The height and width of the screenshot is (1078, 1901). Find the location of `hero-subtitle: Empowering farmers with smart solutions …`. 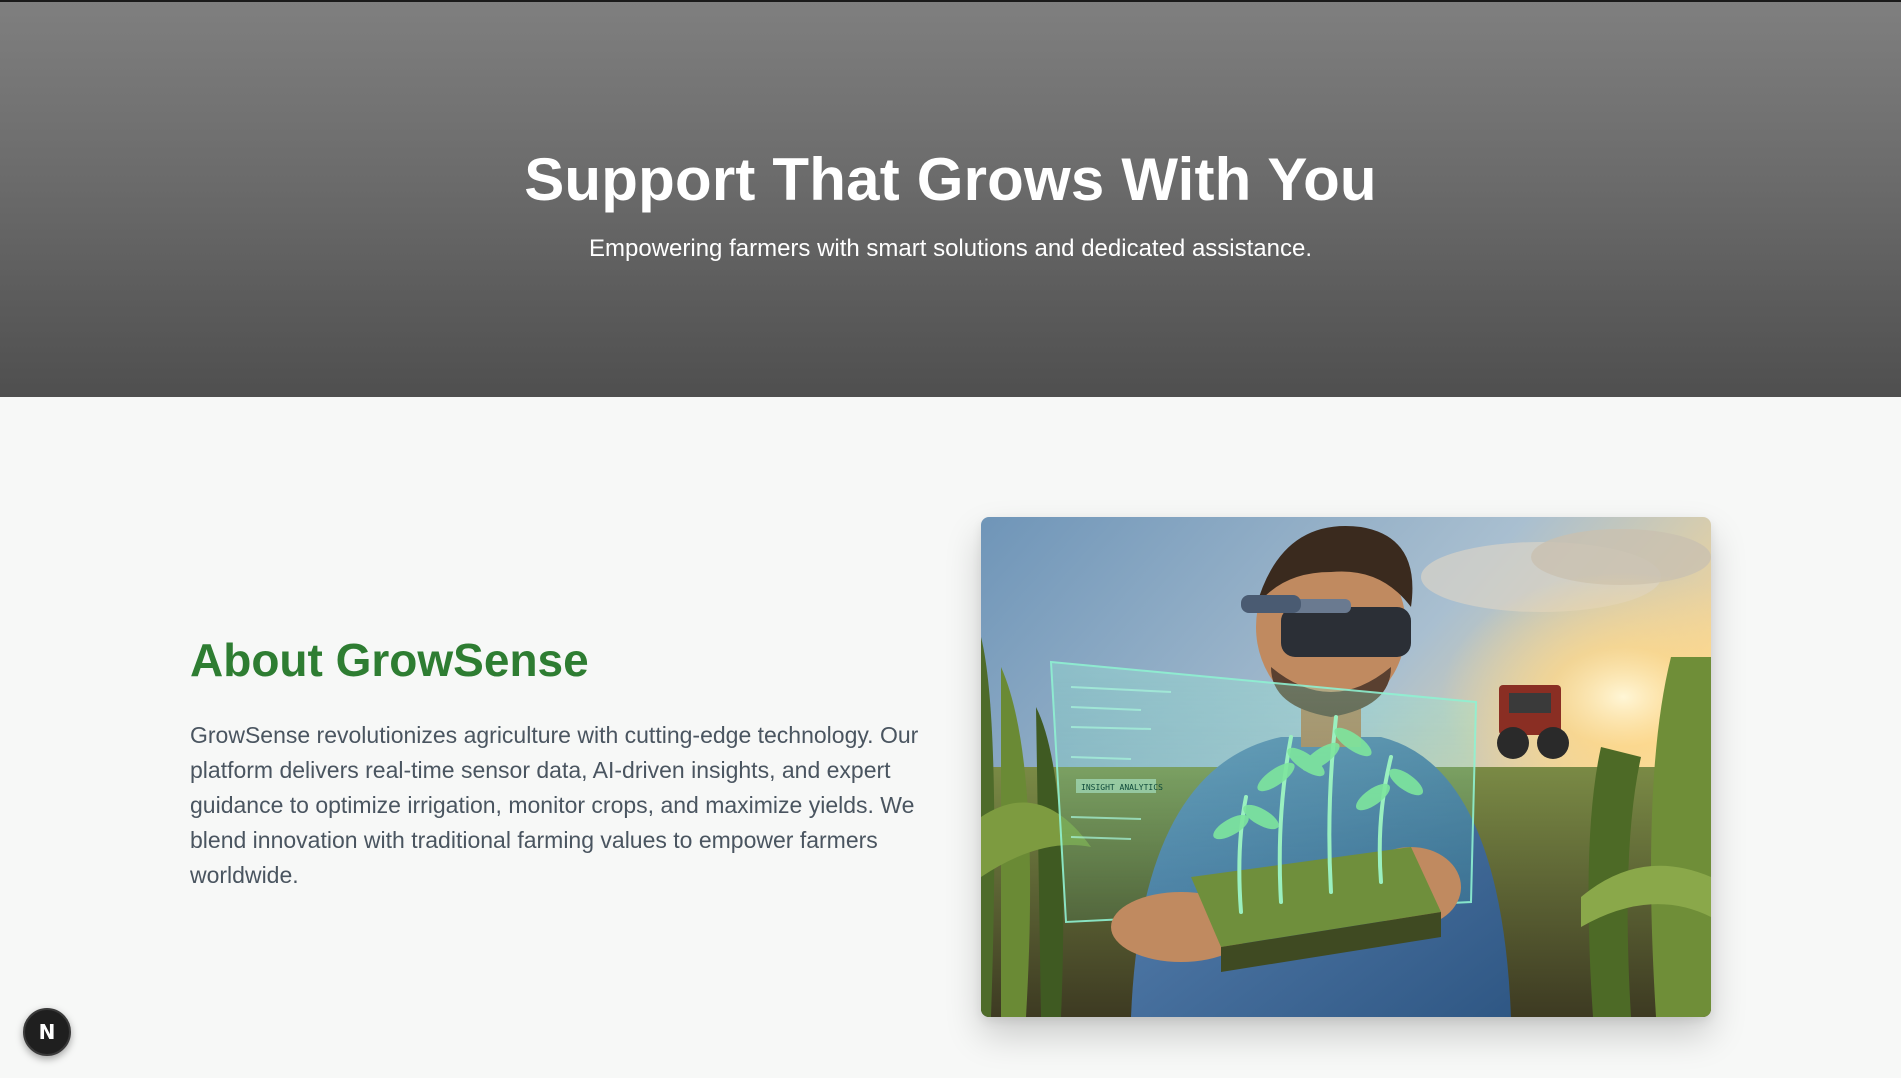

hero-subtitle: Empowering farmers with smart solutions … is located at coordinates (950, 248).